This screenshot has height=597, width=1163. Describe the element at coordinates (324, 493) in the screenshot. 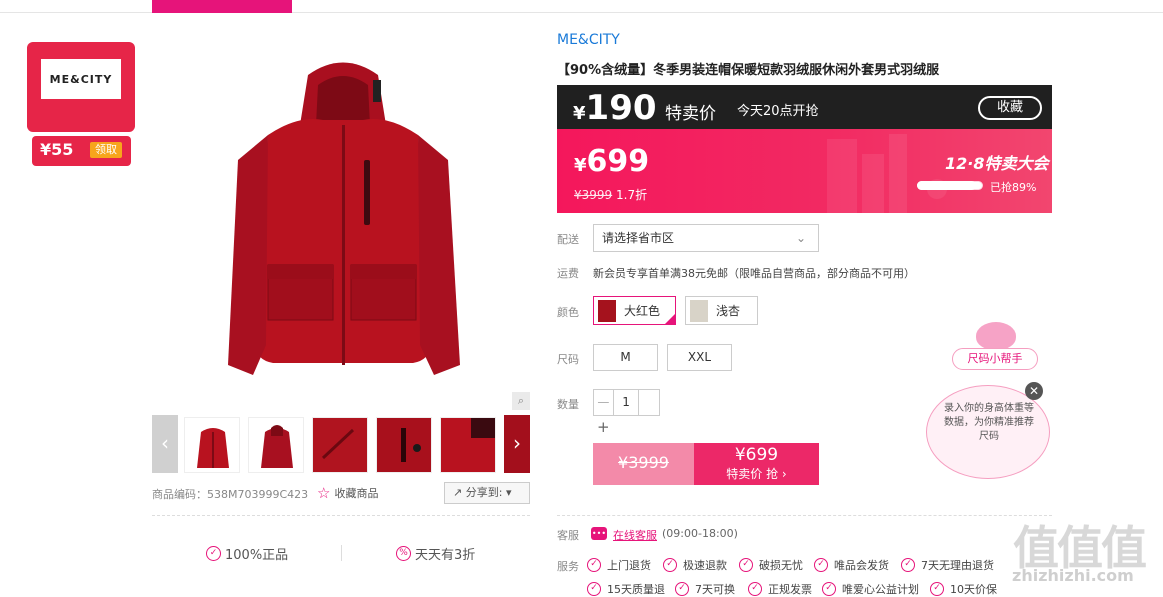

I see `star-icon: ☆` at that location.